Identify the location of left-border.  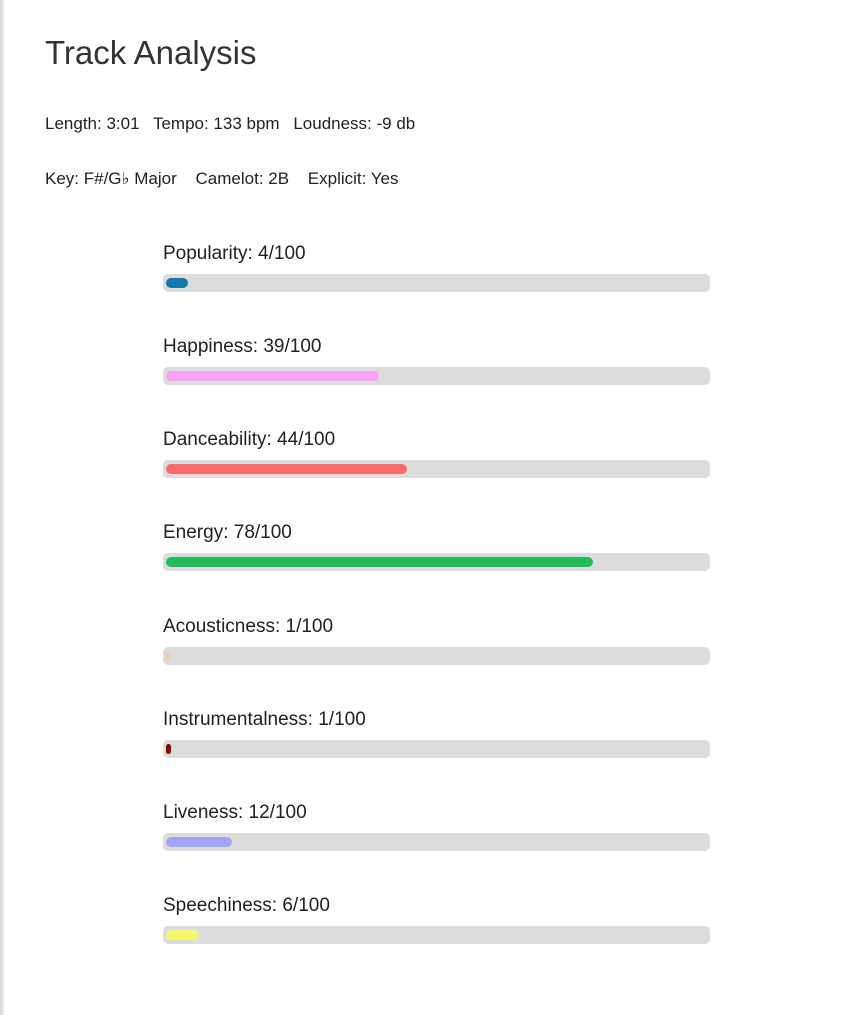
(2, 507).